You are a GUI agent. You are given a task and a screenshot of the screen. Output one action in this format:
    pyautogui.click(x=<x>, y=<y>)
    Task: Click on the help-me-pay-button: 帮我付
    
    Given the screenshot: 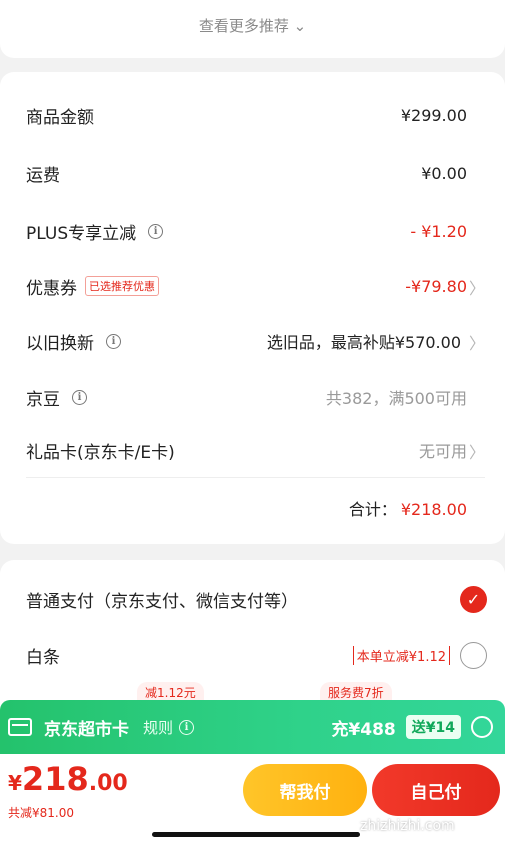 What is the action you would take?
    pyautogui.click(x=305, y=790)
    